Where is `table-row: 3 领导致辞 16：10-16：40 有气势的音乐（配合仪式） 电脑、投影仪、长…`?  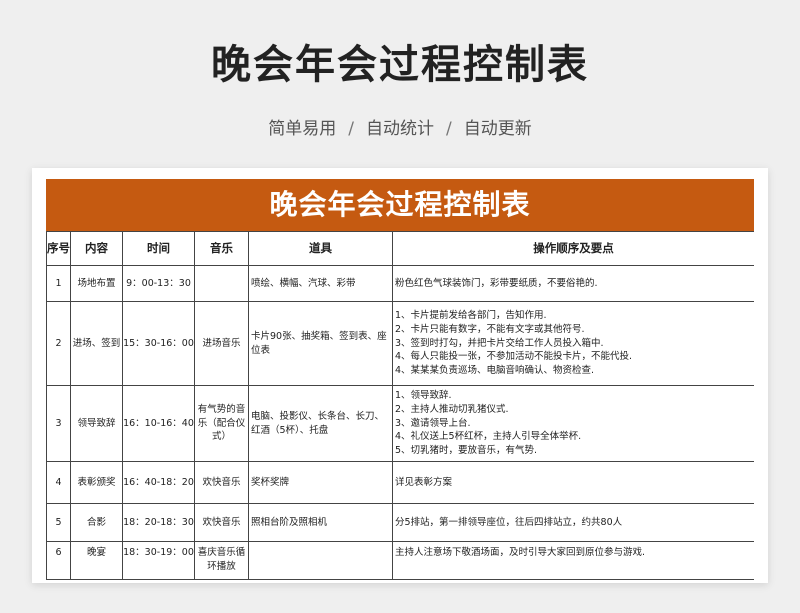 table-row: 3 领导致辞 16：10-16：40 有气势的音乐（配合仪式） 电脑、投影仪、长… is located at coordinates (400, 423).